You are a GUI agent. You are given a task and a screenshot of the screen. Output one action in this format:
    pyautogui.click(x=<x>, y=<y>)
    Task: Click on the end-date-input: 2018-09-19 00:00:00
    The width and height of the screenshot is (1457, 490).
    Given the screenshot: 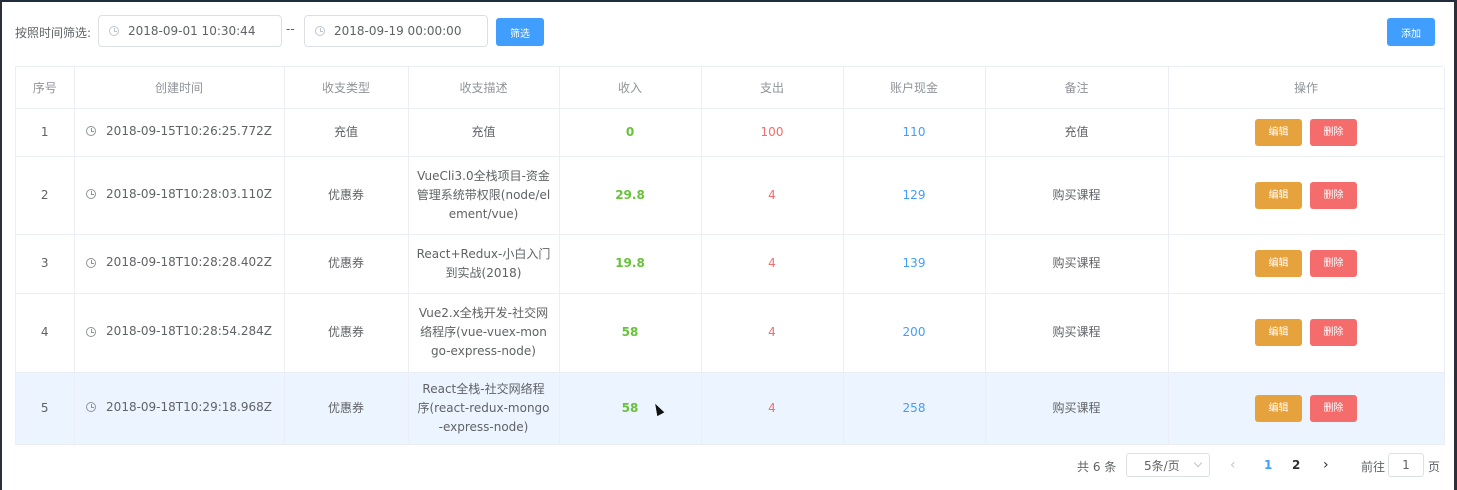 What is the action you would take?
    pyautogui.click(x=396, y=31)
    